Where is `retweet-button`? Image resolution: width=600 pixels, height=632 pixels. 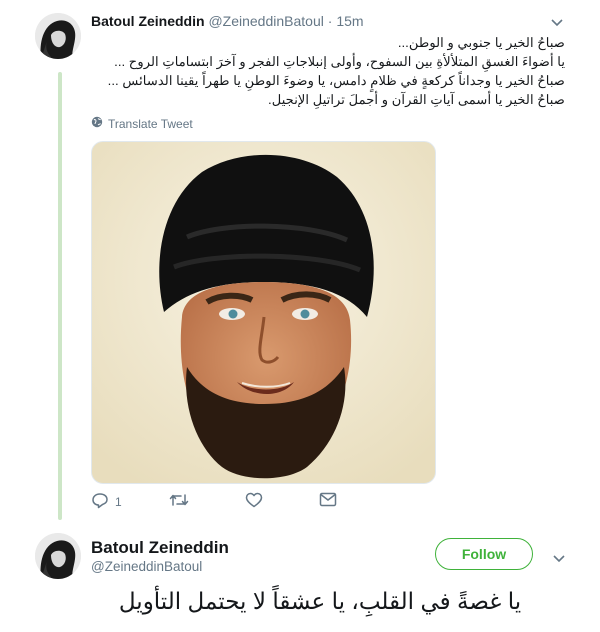 retweet-button is located at coordinates (182, 501).